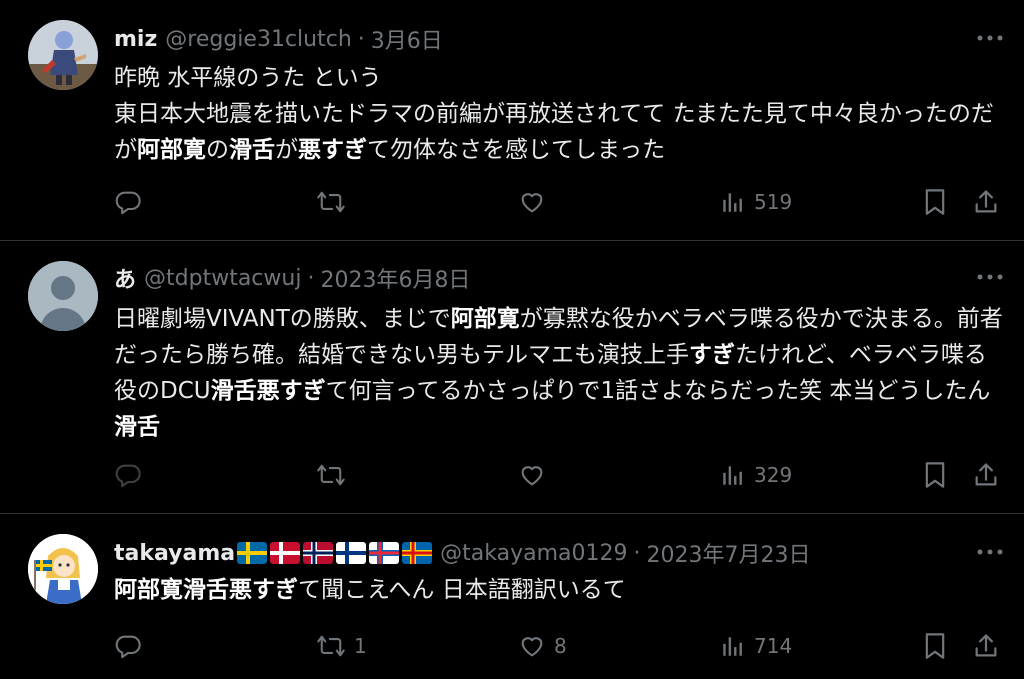 The image size is (1024, 679). What do you see at coordinates (462, 590) in the screenshot?
I see `text-segment: て聞こえへん 日本語翻訳いるて` at bounding box center [462, 590].